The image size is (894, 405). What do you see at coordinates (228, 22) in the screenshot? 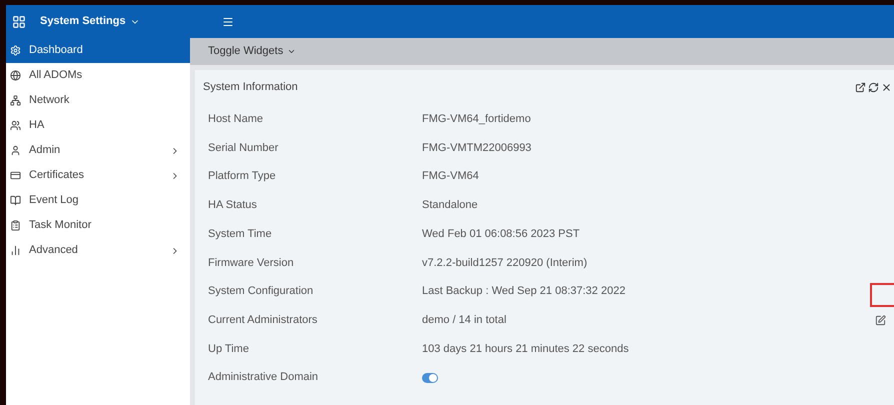
I see `menu-icon` at bounding box center [228, 22].